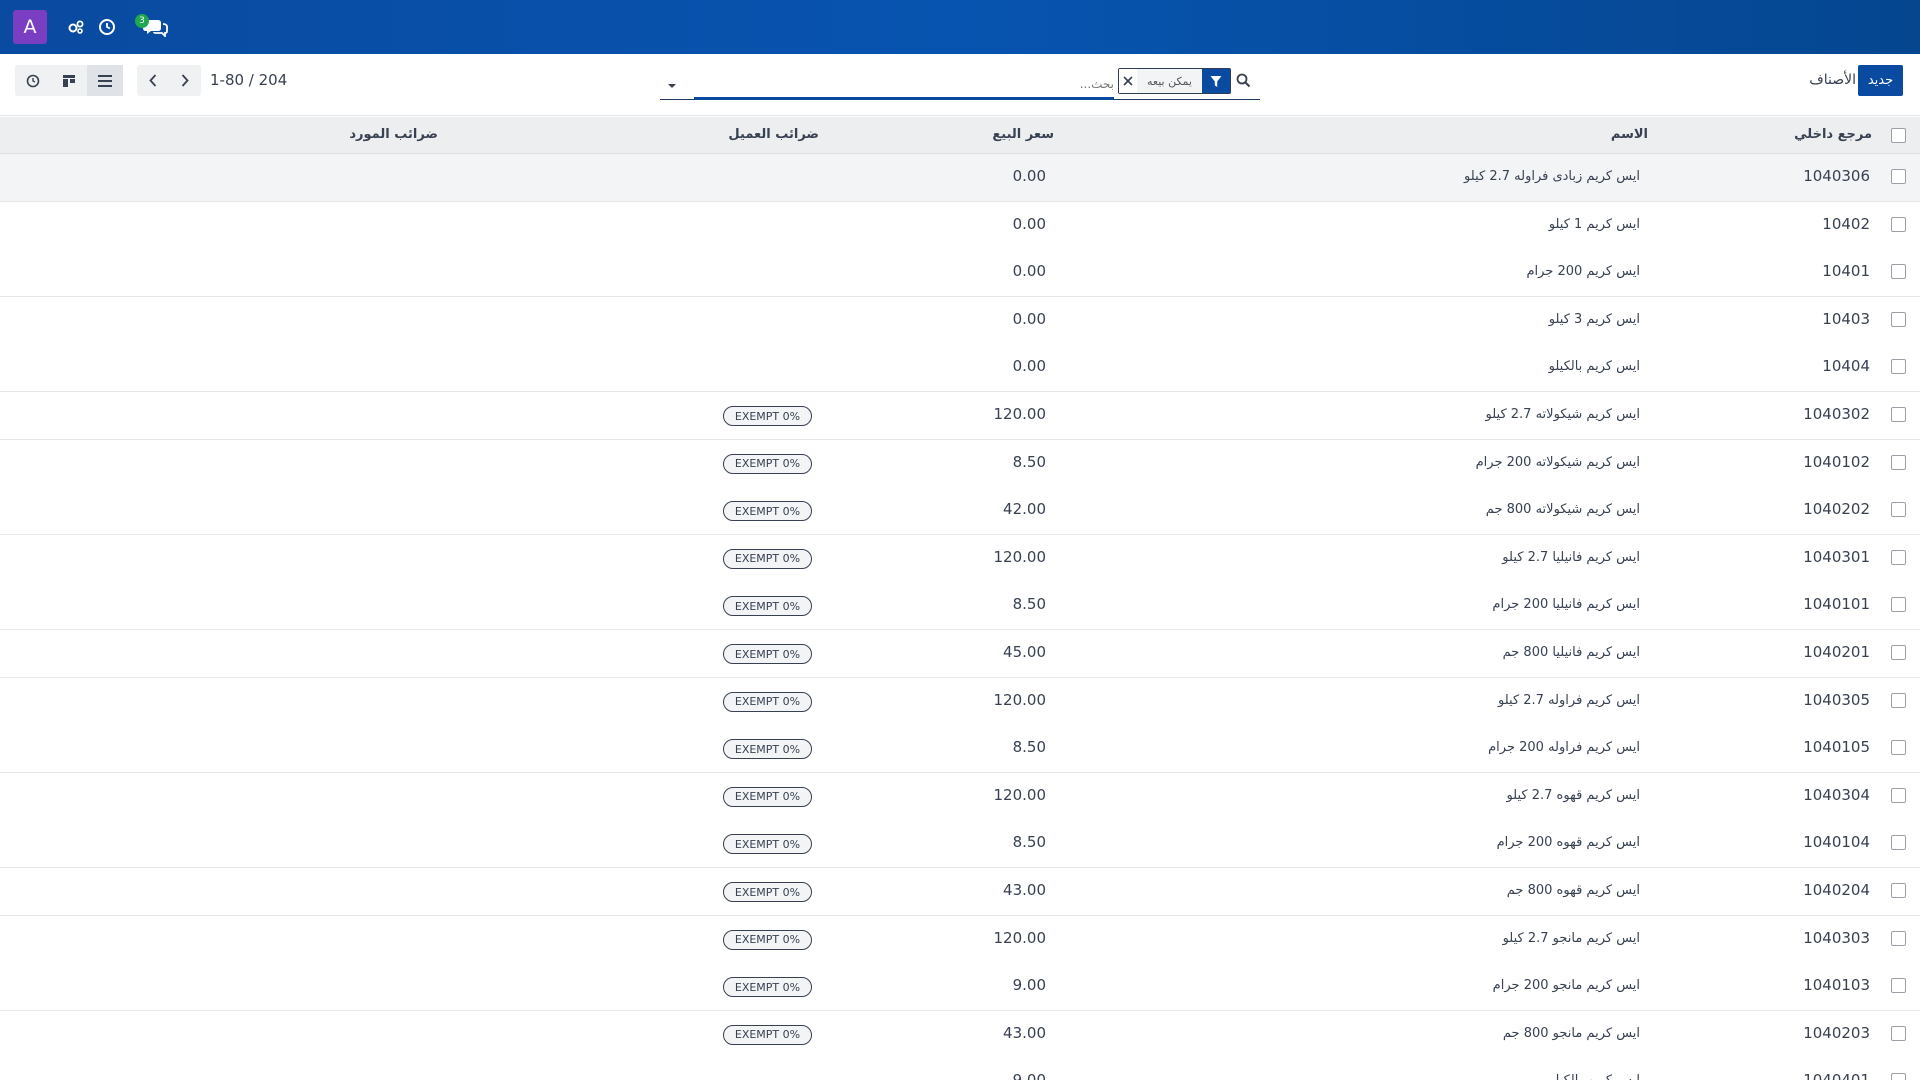 The image size is (1920, 1080). Describe the element at coordinates (960, 273) in the screenshot. I see `table-row: 10401 ايس كريم 200 جرام 0.00` at that location.